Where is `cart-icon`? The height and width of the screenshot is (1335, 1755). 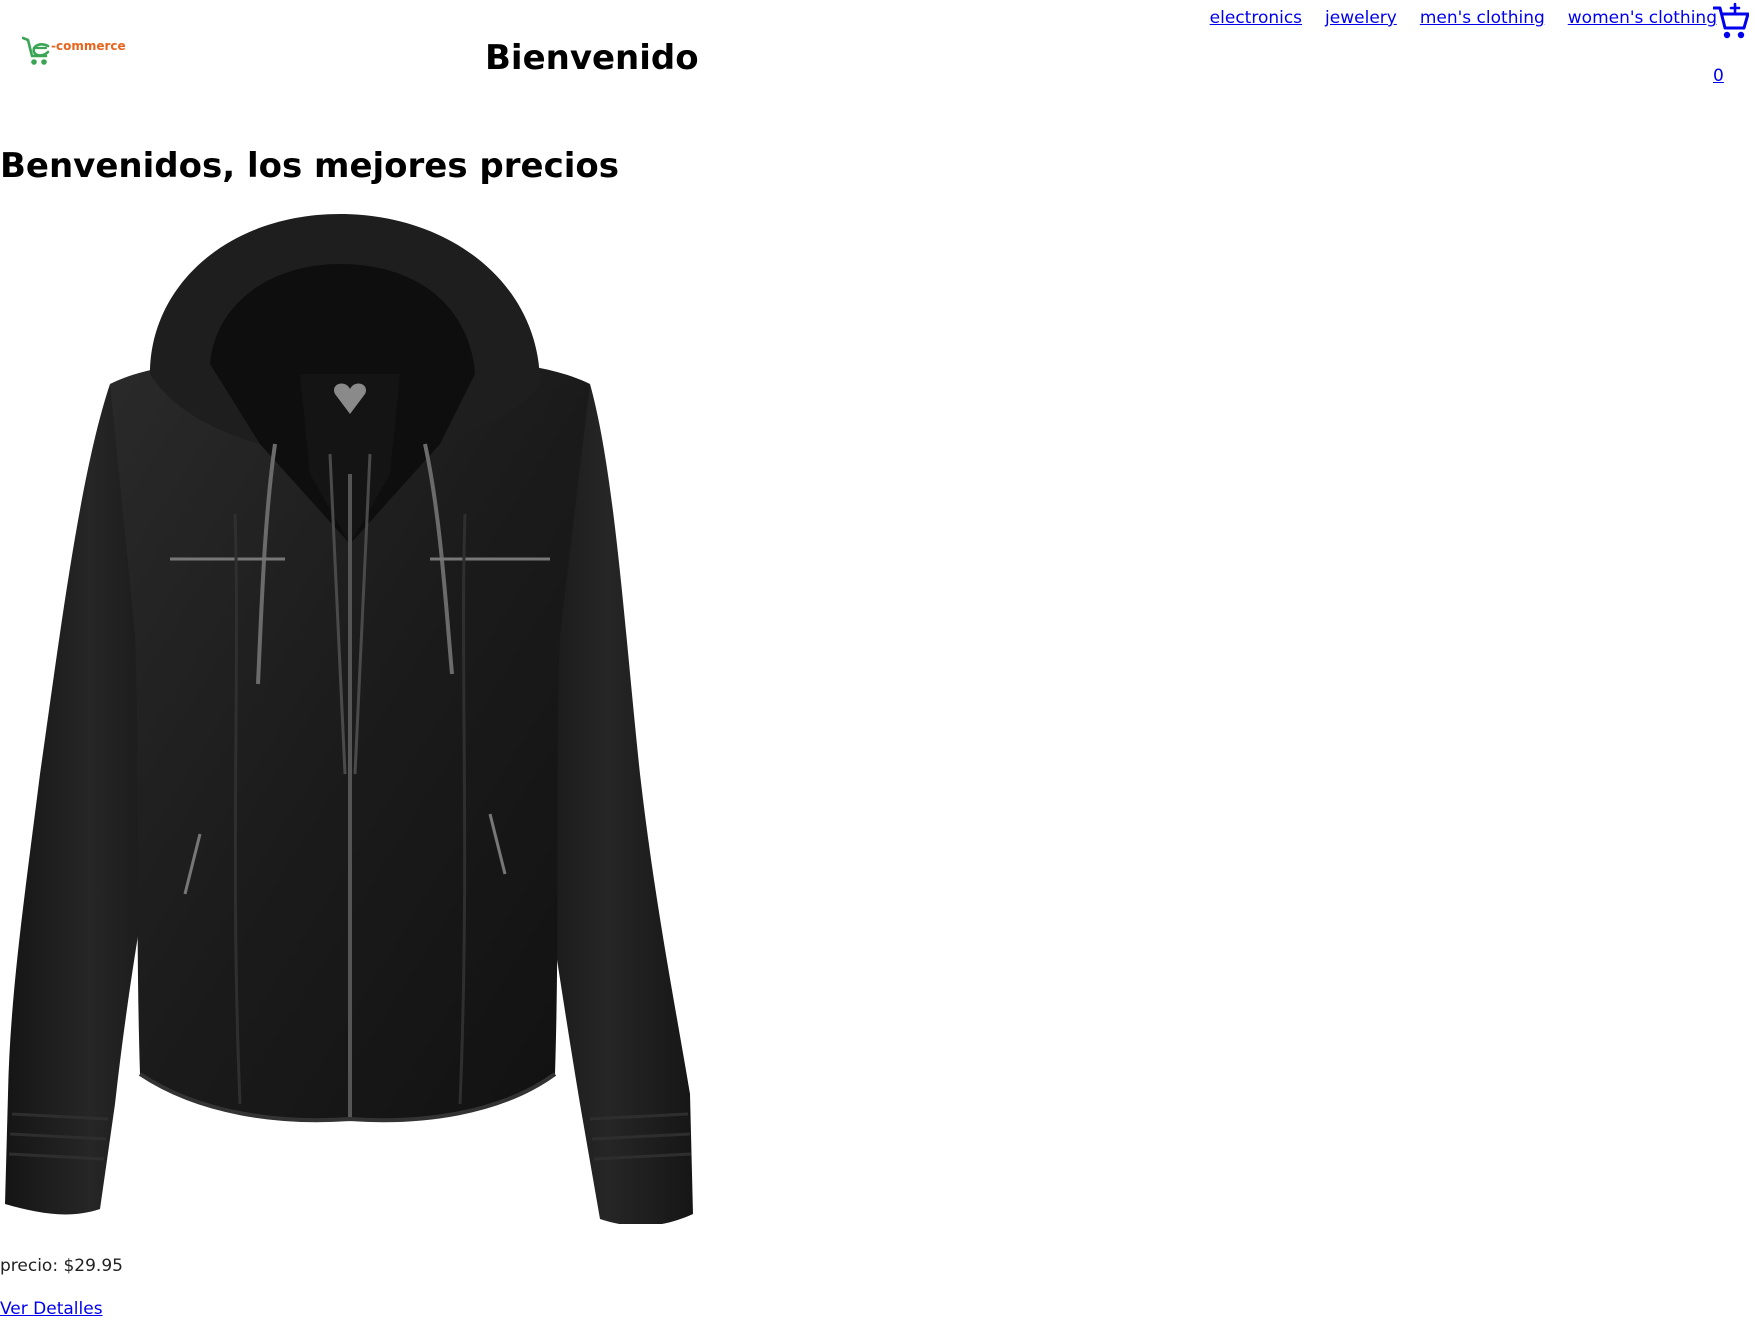 cart-icon is located at coordinates (1731, 22).